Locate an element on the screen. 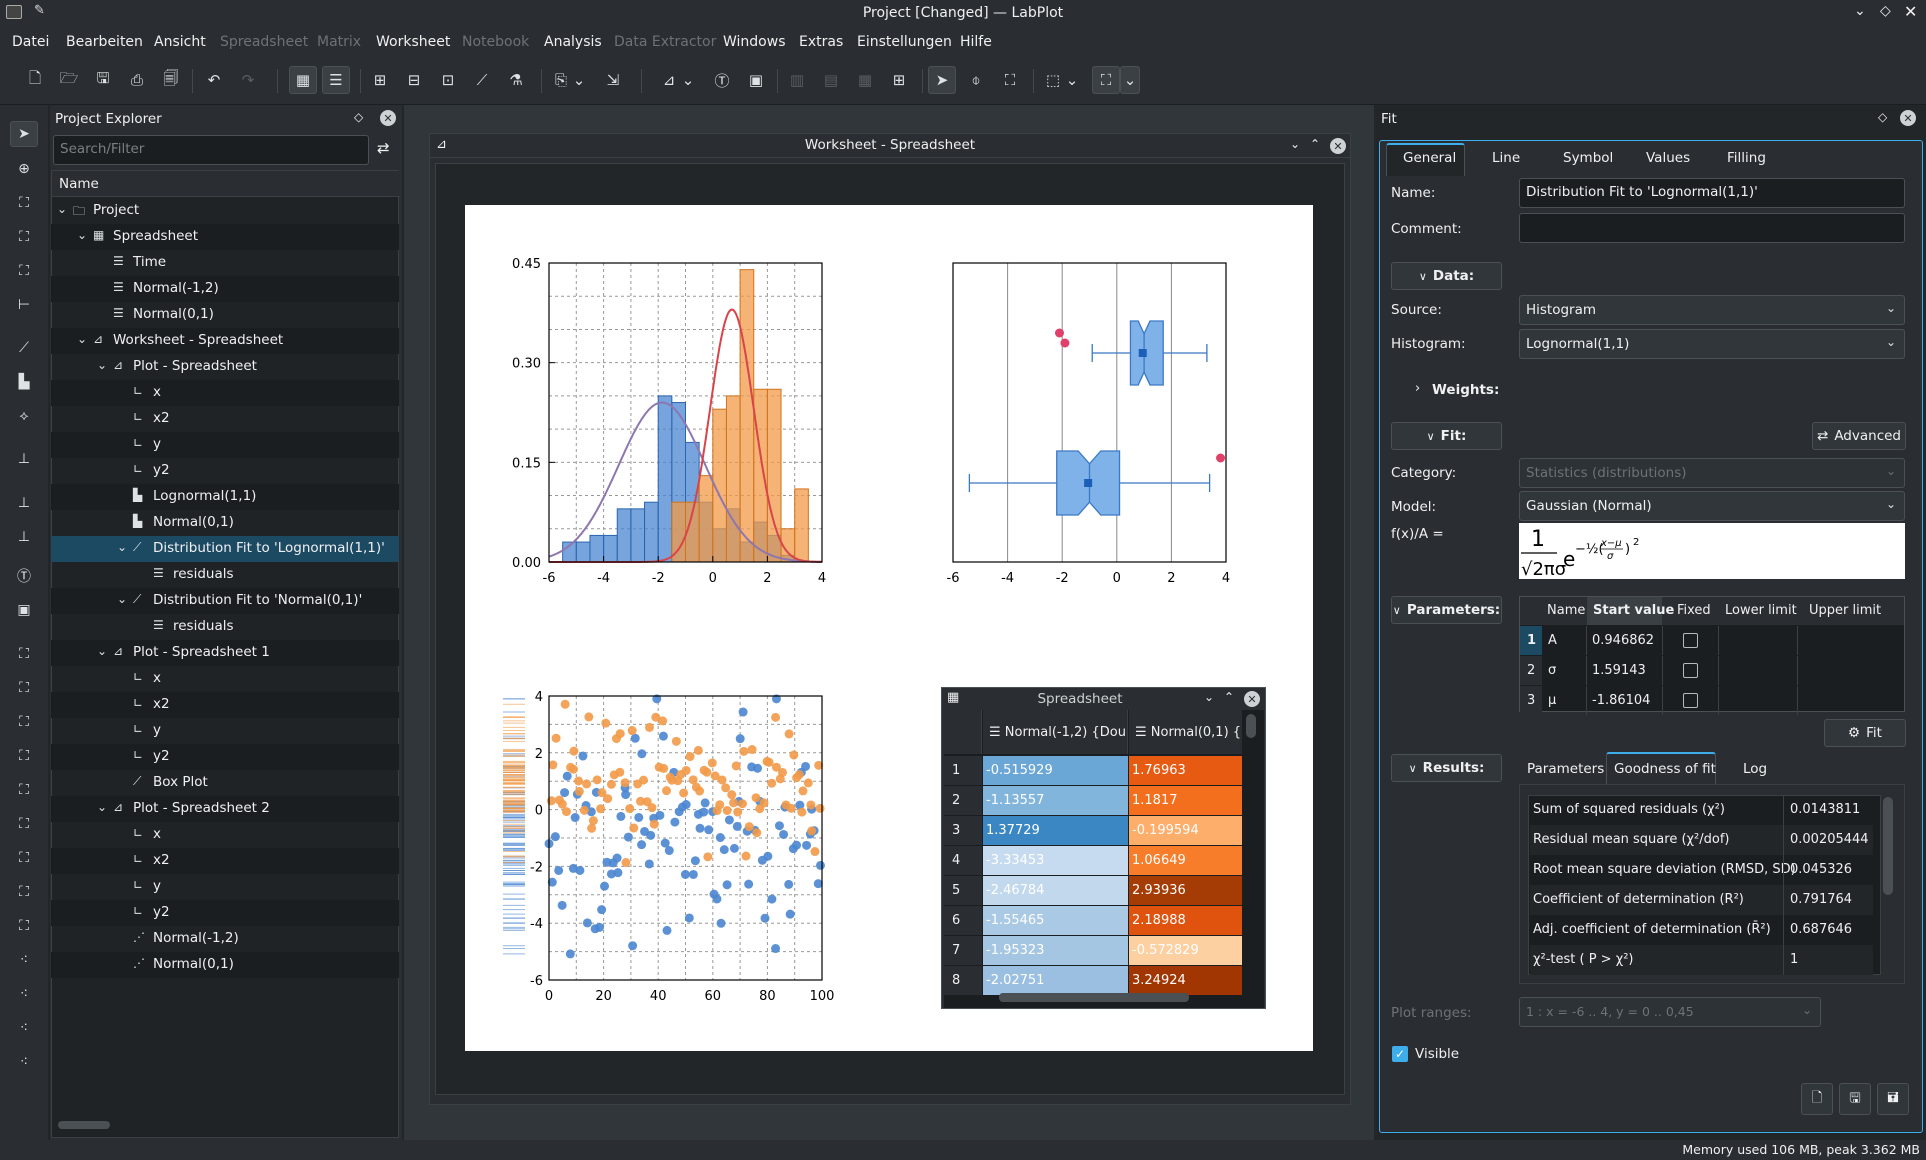 The width and height of the screenshot is (1926, 1160). tab-filling: Filling is located at coordinates (1746, 158).